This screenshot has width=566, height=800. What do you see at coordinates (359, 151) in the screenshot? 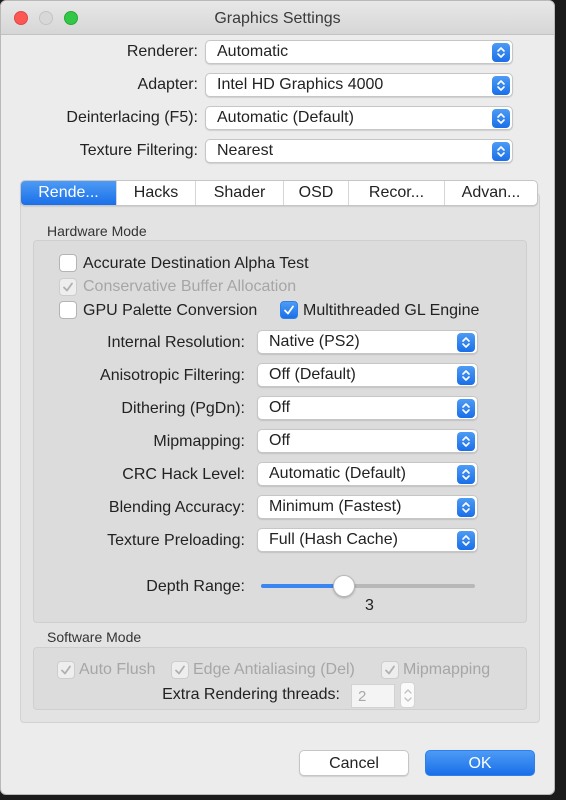
I see `texture-filtering-select: Nearest` at bounding box center [359, 151].